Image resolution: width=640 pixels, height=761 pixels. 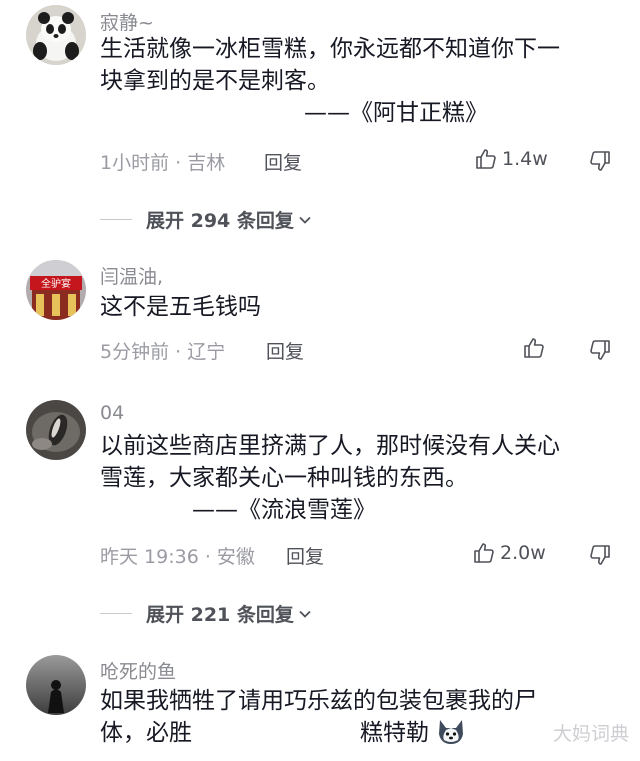 I want to click on comment-text: 这不是五毛钱吗, so click(x=355, y=307).